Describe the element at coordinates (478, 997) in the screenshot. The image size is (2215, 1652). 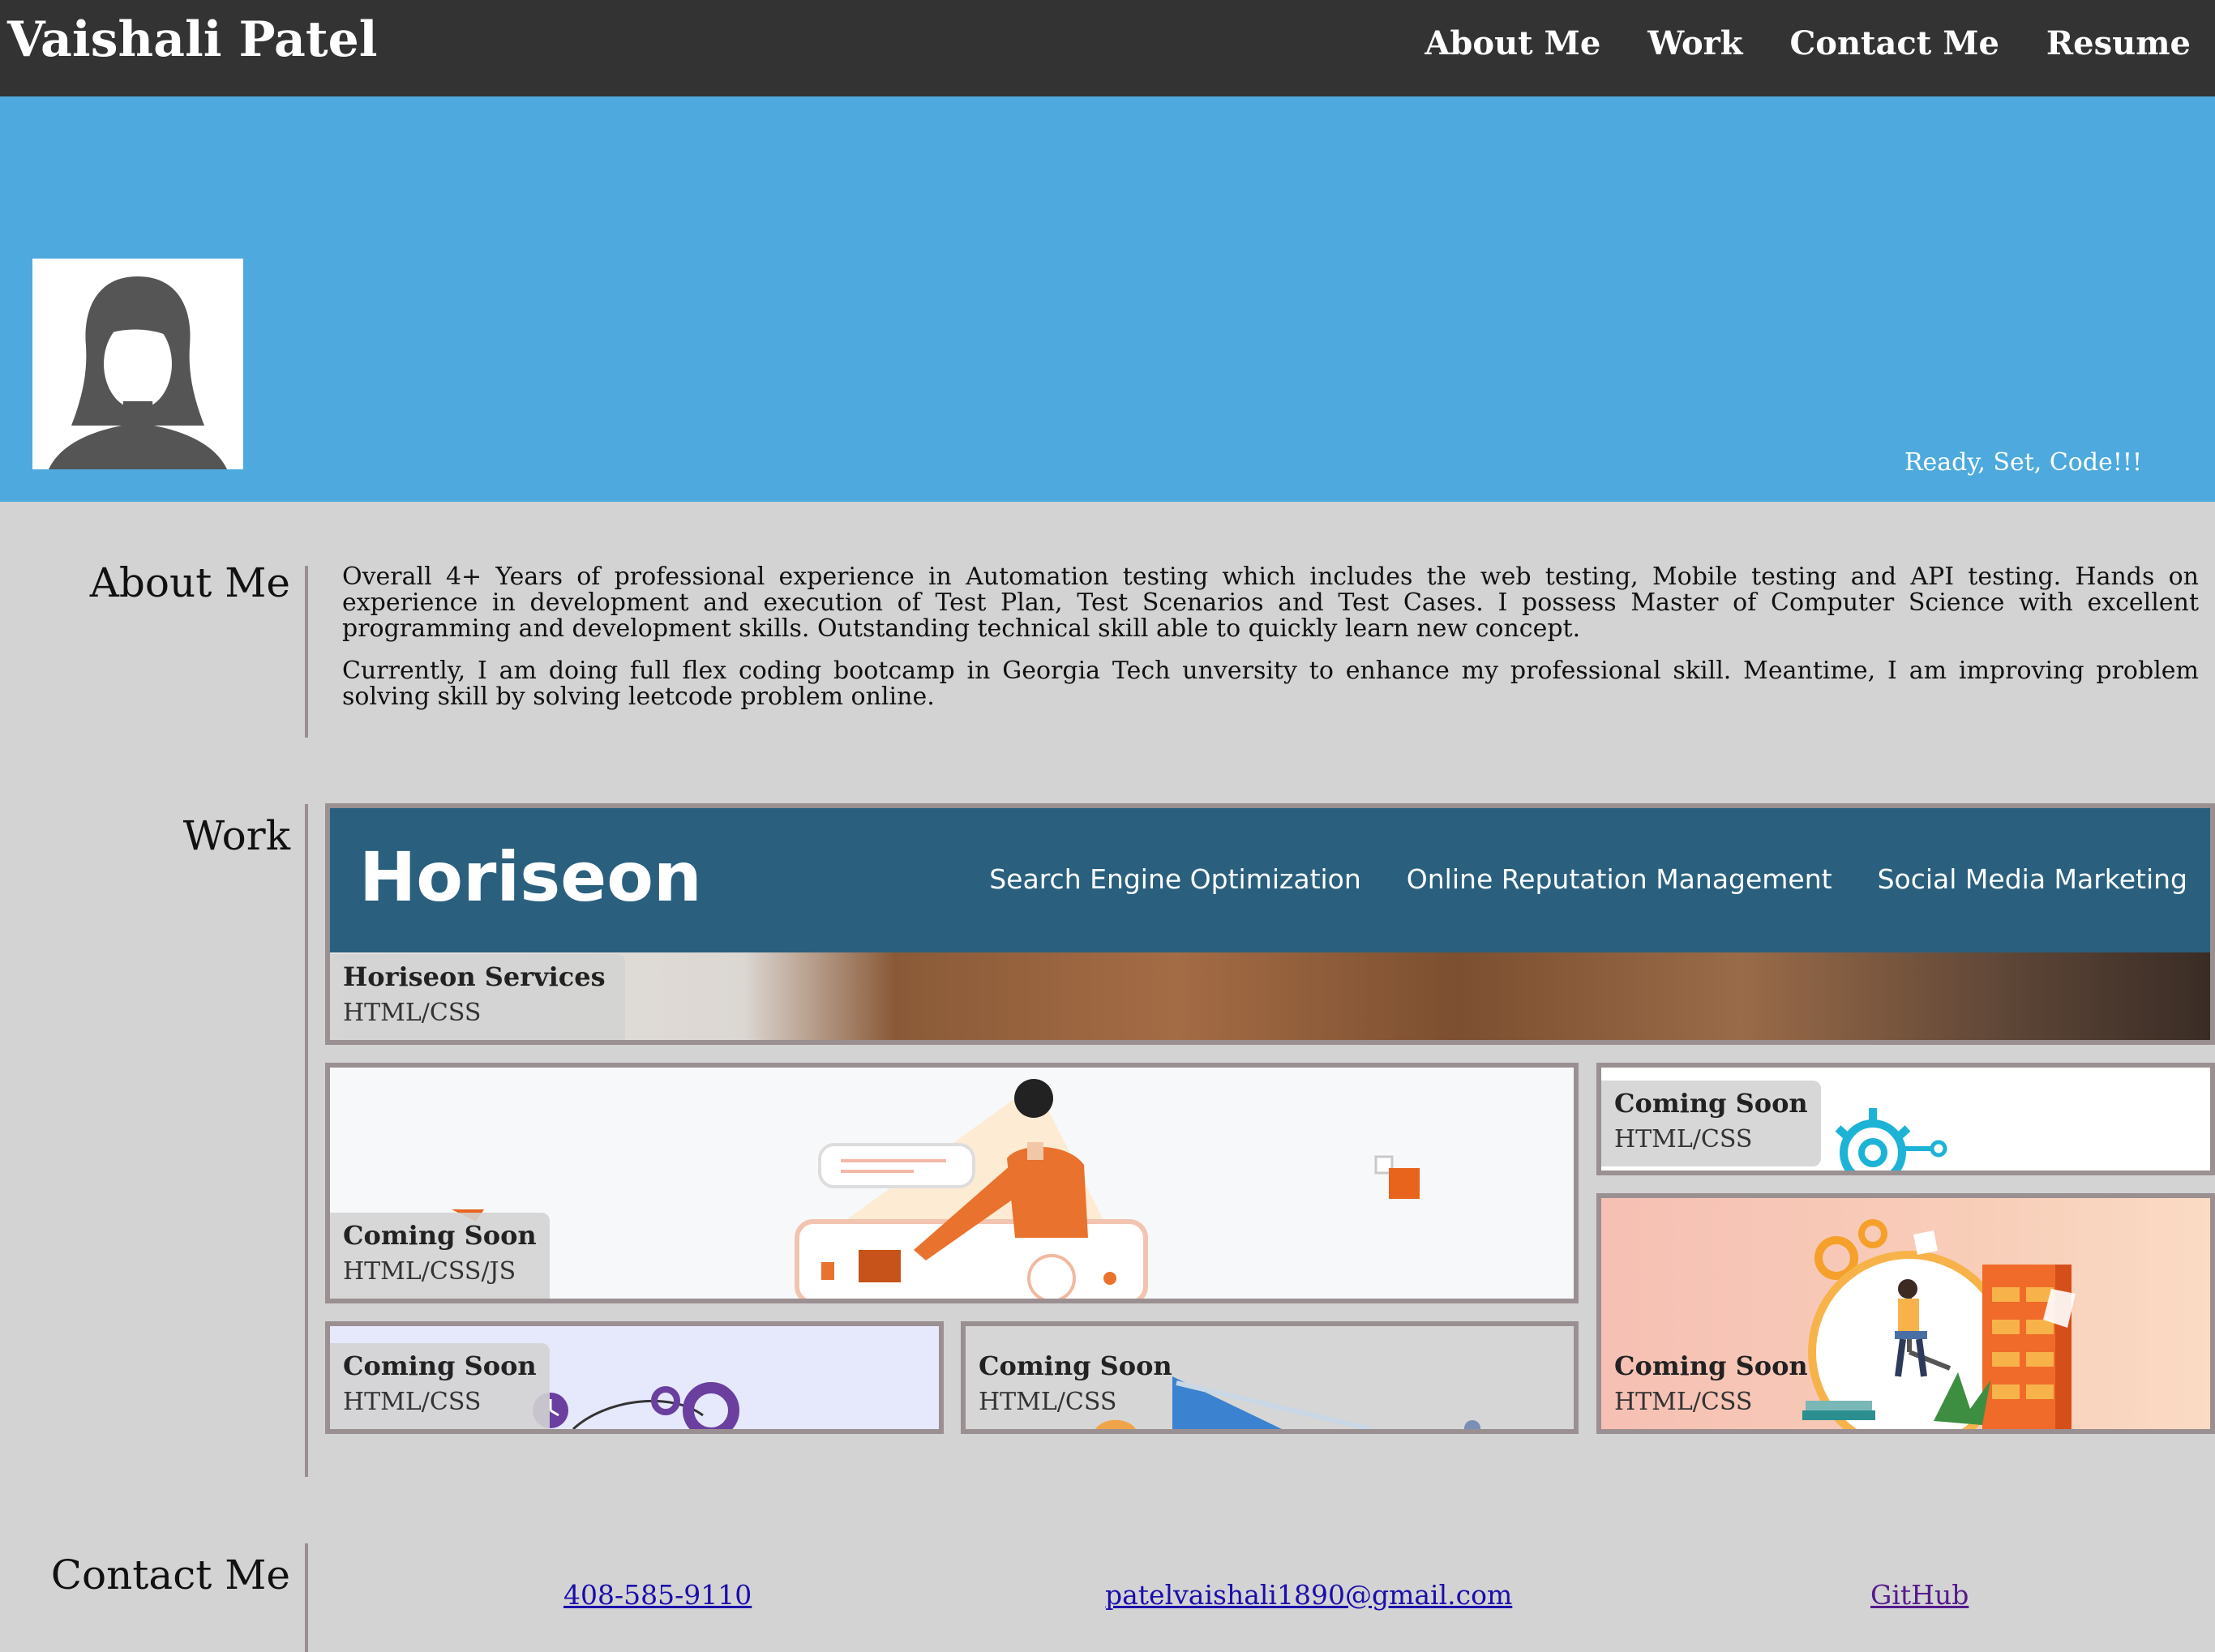
I see `project-label: Horiseon Services HTML/CSS` at that location.